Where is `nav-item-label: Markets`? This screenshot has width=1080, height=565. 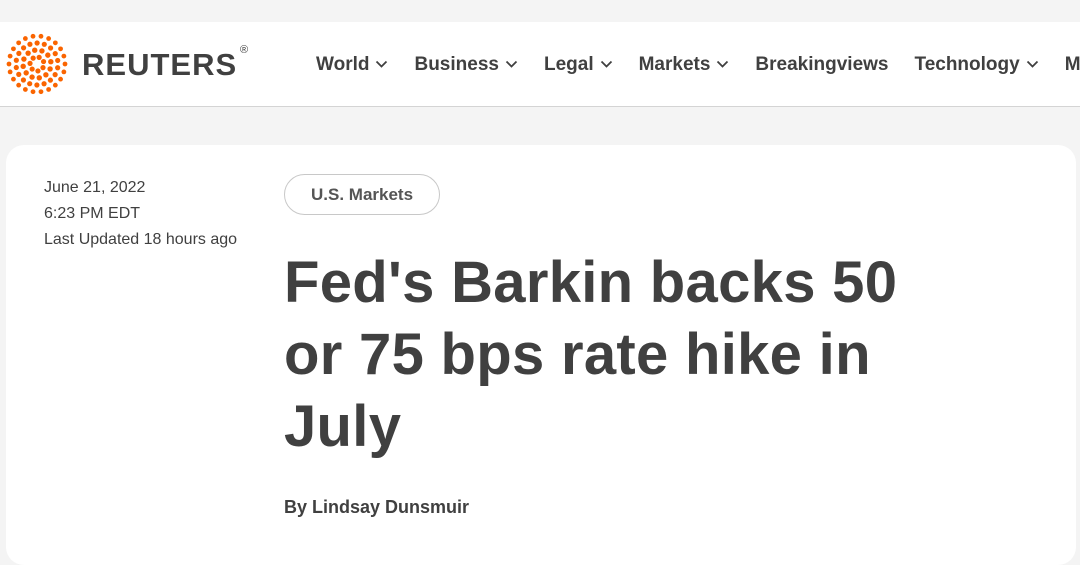 nav-item-label: Markets is located at coordinates (674, 64).